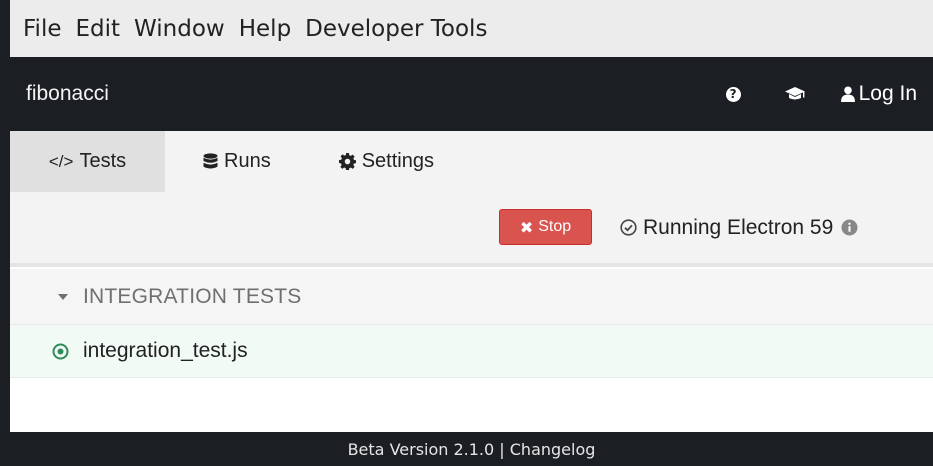 The image size is (933, 466). What do you see at coordinates (103, 161) in the screenshot?
I see `tab-tests-label: Tests` at bounding box center [103, 161].